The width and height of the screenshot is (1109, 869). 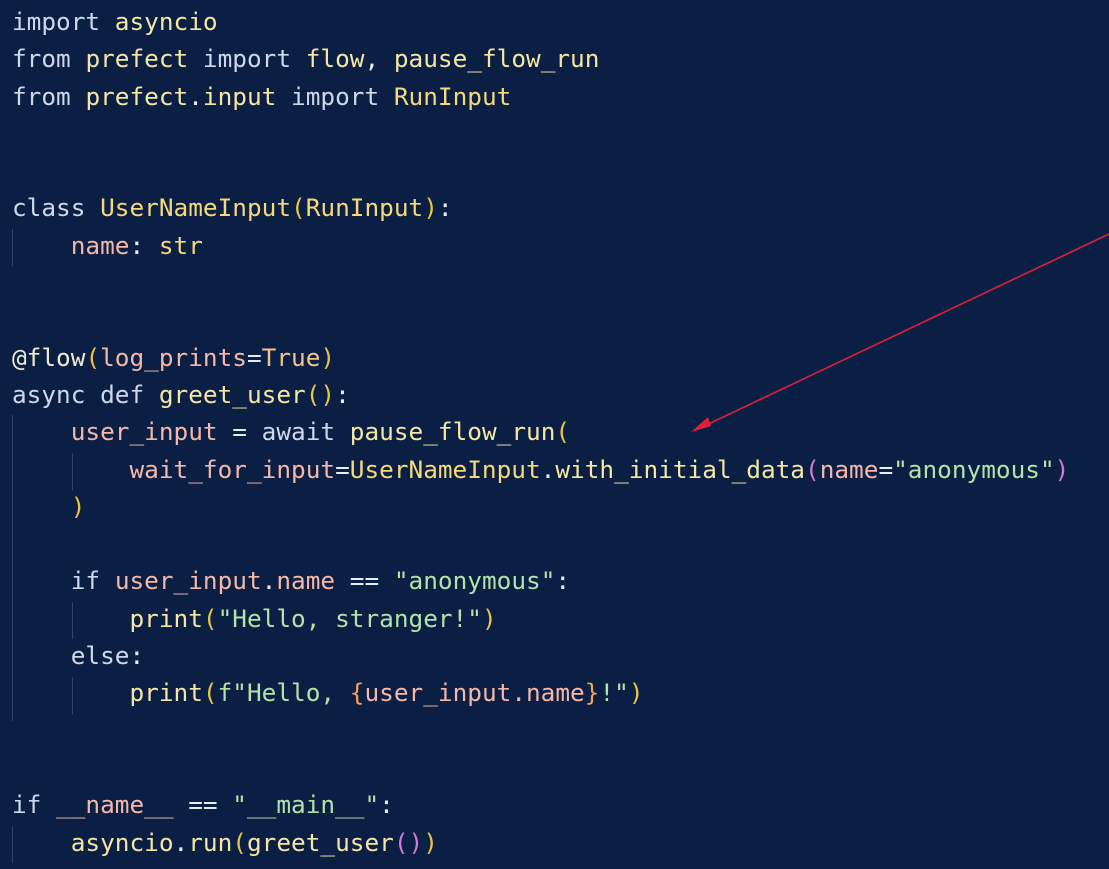 I want to click on code-line: user_input = await pause_flow_run(, so click(x=540, y=431).